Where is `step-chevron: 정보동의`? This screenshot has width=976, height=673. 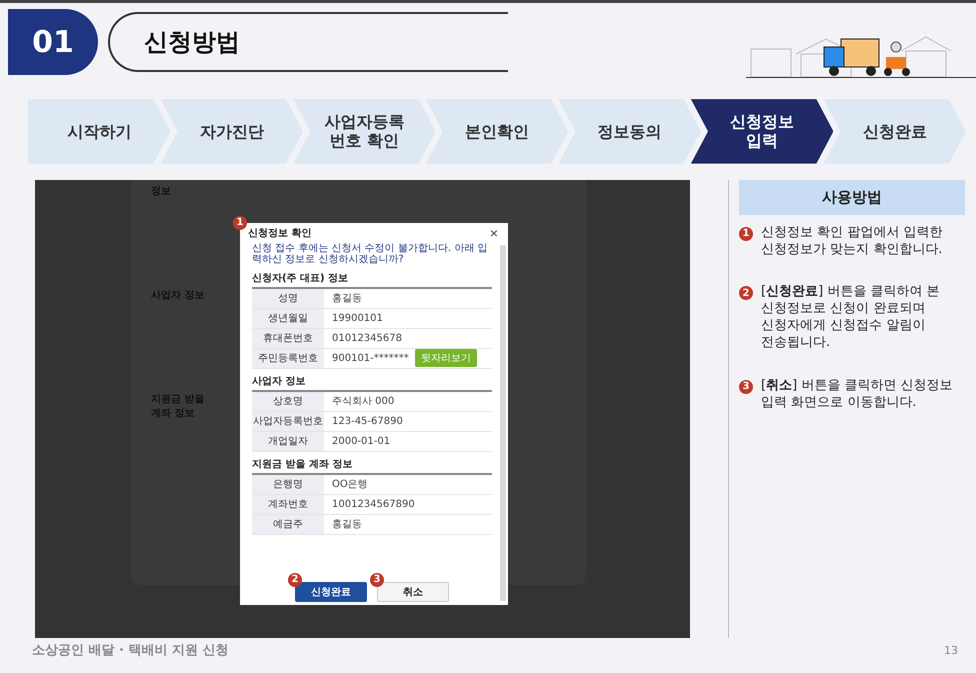 step-chevron: 정보동의 is located at coordinates (629, 131).